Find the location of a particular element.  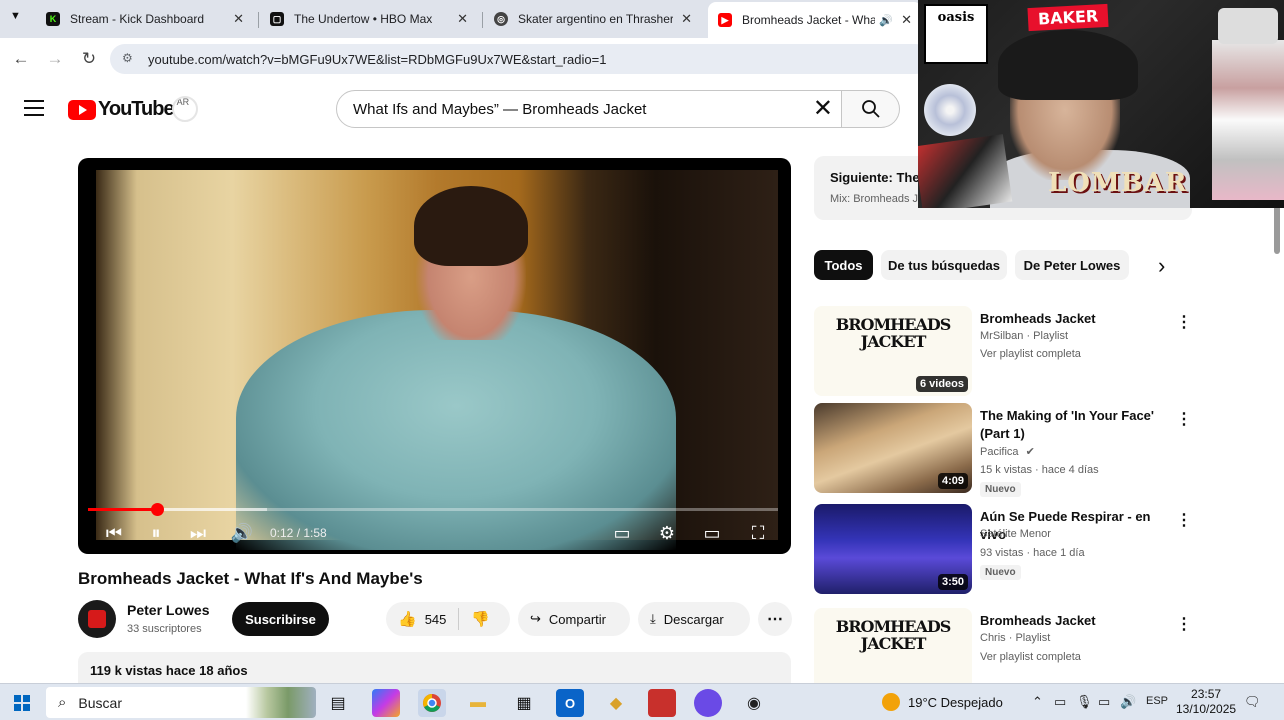

scrubber-handle is located at coordinates (157, 509).